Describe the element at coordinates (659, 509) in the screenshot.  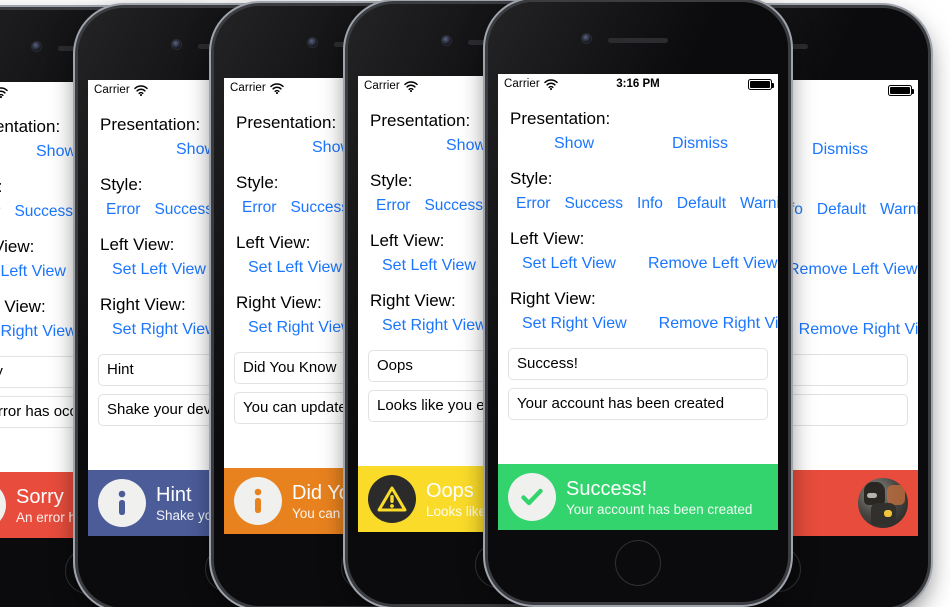
I see `banner-subtitle: Your account has been created` at that location.